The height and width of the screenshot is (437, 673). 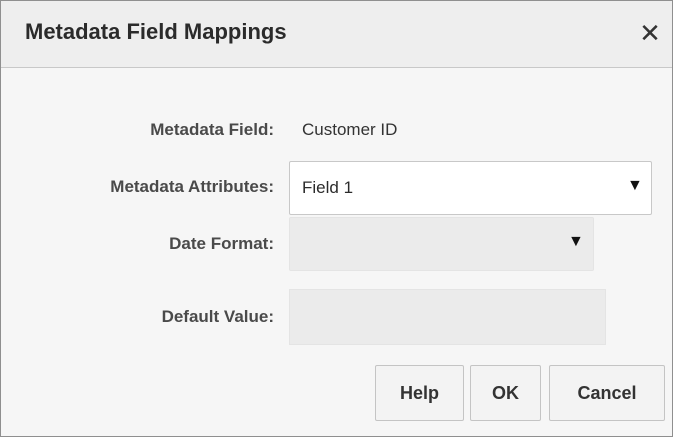 I want to click on cancel-button: Cancel, so click(x=607, y=393).